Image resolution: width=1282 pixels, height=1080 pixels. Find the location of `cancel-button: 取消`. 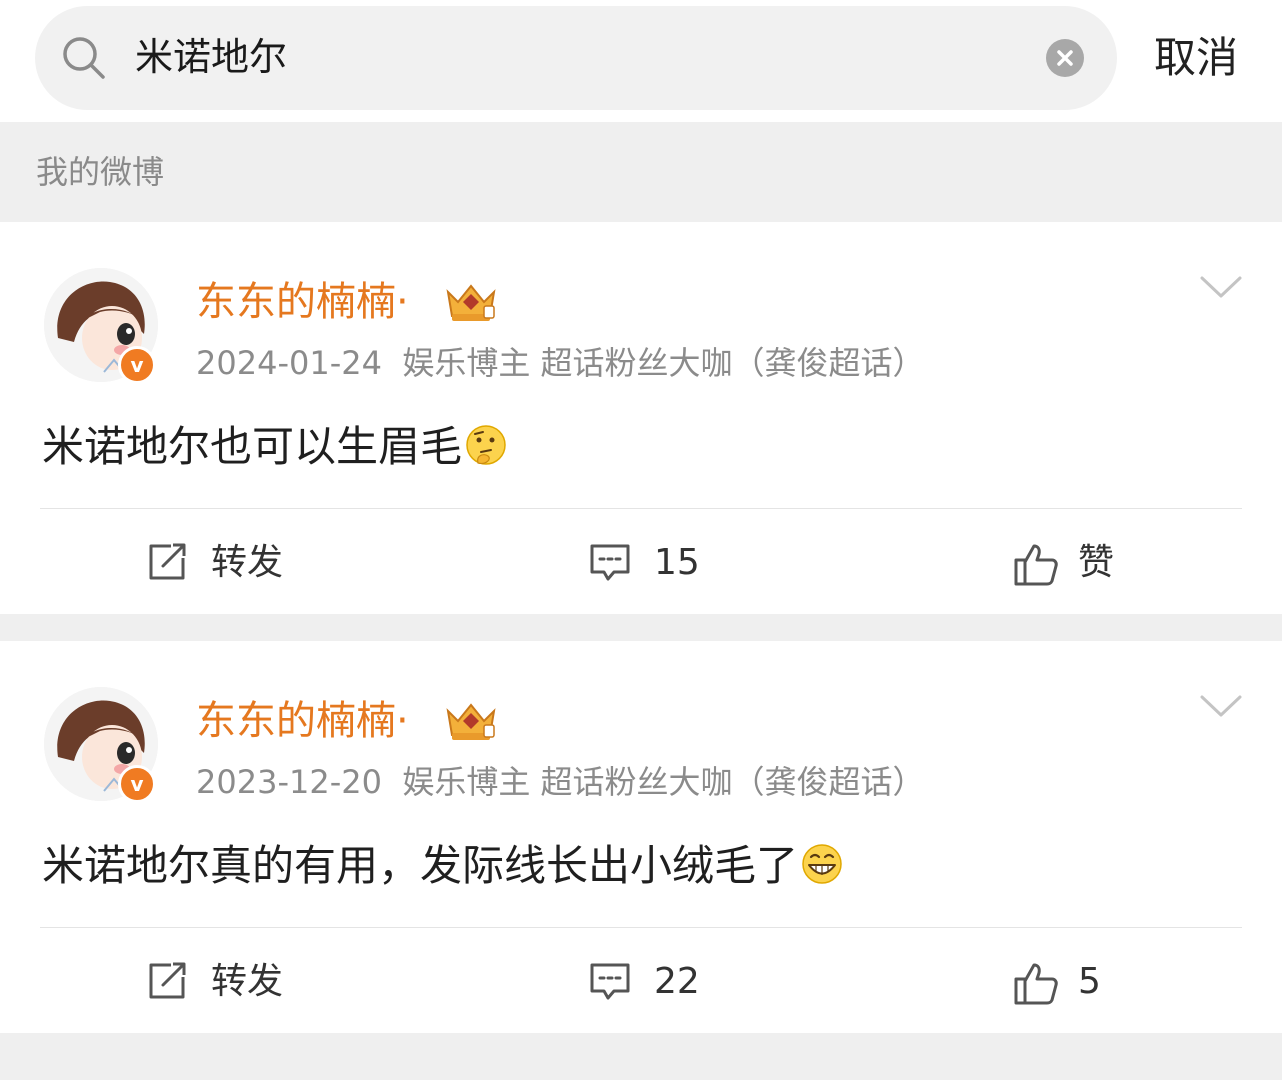

cancel-button: 取消 is located at coordinates (1196, 58).